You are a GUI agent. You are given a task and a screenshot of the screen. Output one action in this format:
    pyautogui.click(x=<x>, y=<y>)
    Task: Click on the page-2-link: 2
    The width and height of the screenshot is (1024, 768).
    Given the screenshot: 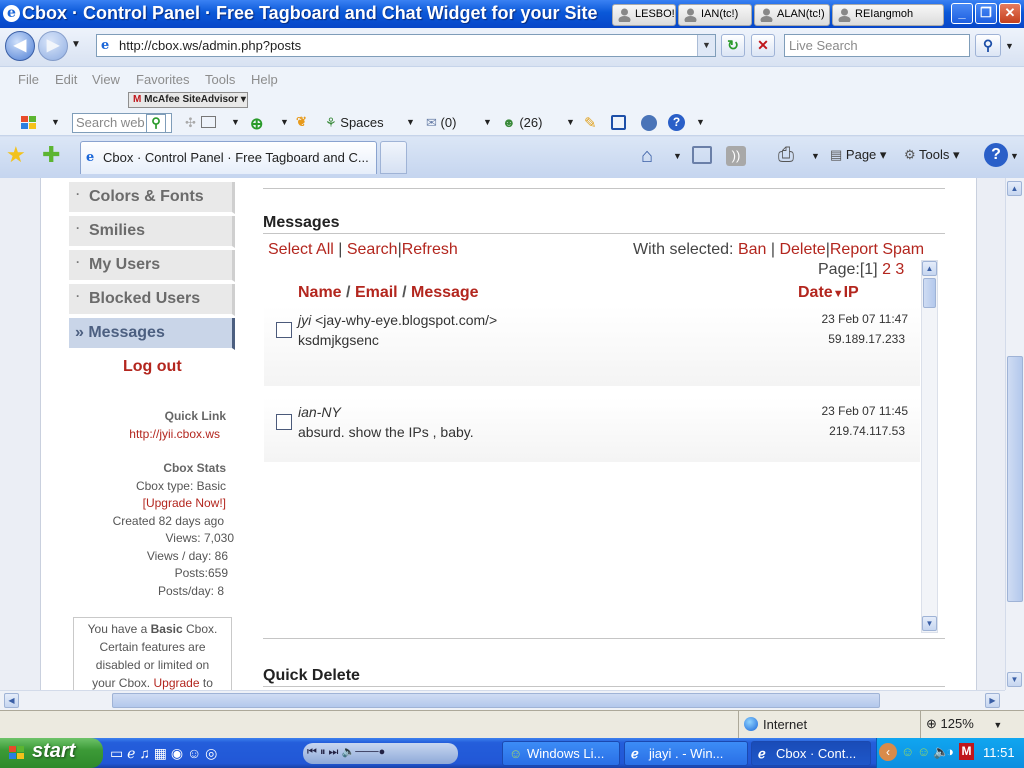 What is the action you would take?
    pyautogui.click(x=886, y=269)
    